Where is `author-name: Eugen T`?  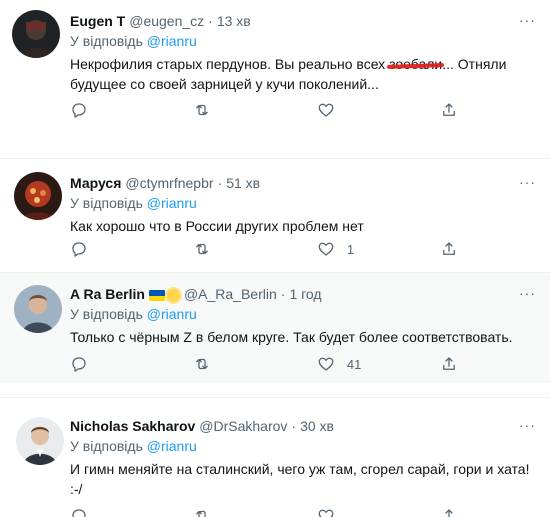
author-name: Eugen T is located at coordinates (97, 21).